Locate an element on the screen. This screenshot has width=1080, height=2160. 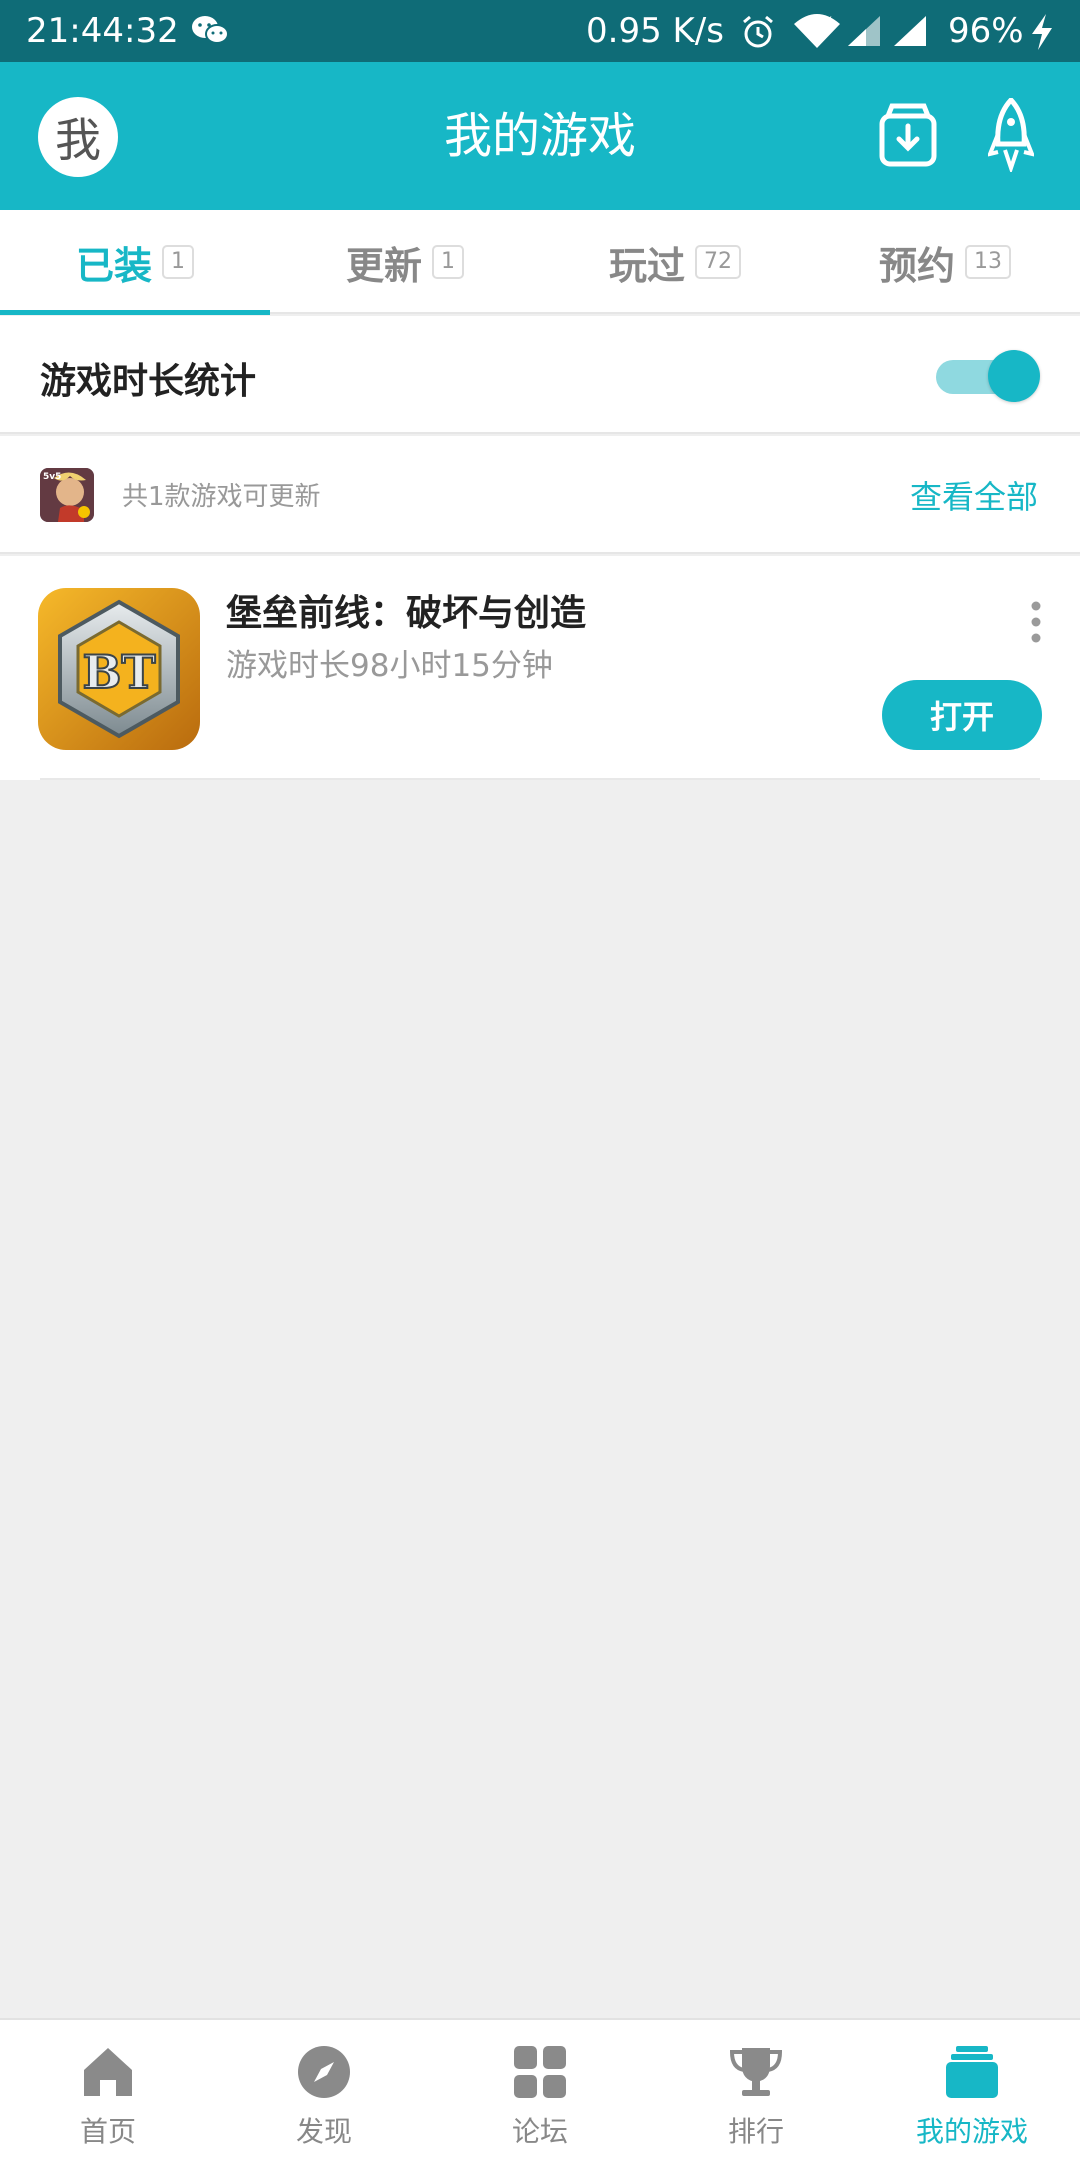
app-bar: 我 我的游戏 is located at coordinates (540, 136).